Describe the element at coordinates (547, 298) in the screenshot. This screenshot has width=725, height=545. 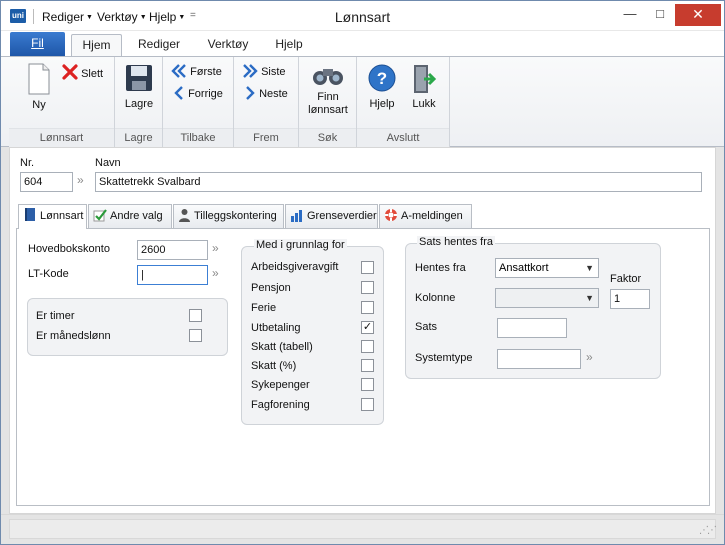
I see `kolonne-select: ▼` at that location.